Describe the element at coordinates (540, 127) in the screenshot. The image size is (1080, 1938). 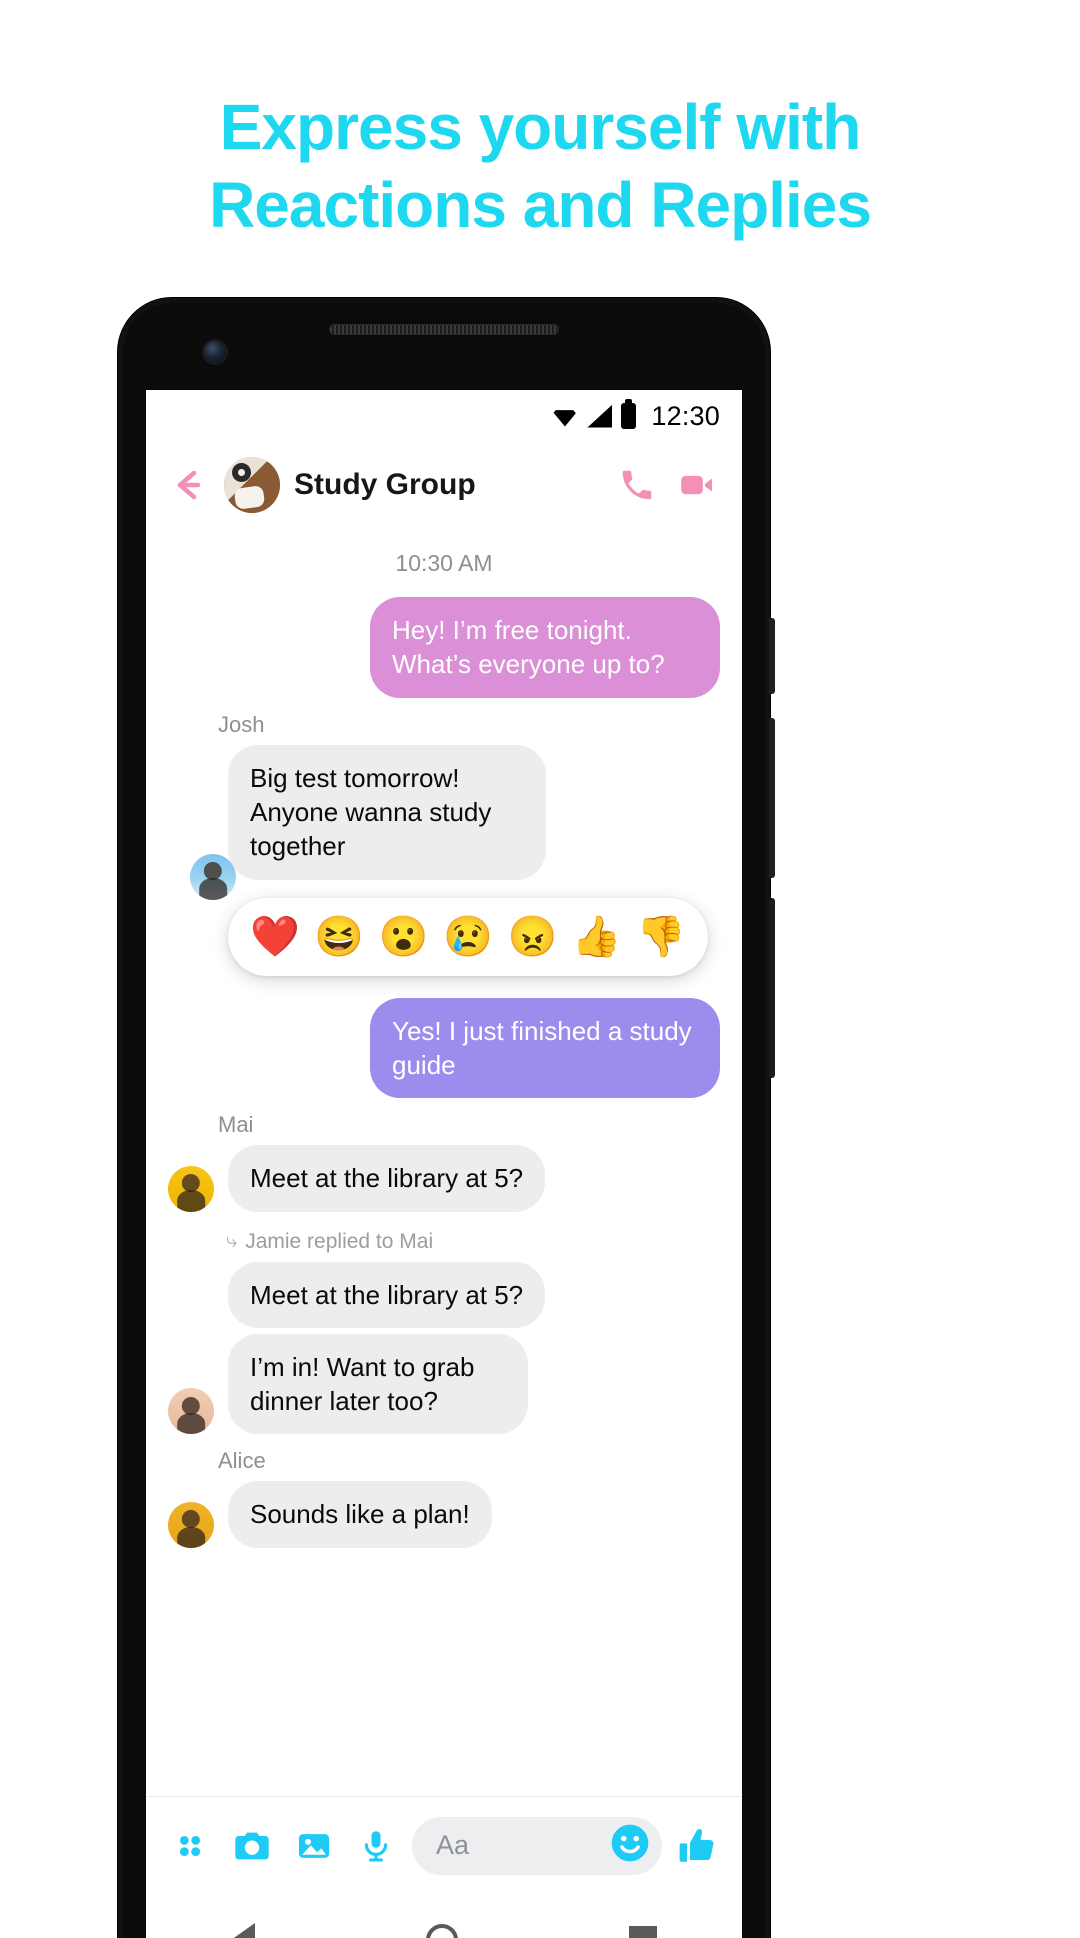
I see `headline-line-1: Express yourself with` at that location.